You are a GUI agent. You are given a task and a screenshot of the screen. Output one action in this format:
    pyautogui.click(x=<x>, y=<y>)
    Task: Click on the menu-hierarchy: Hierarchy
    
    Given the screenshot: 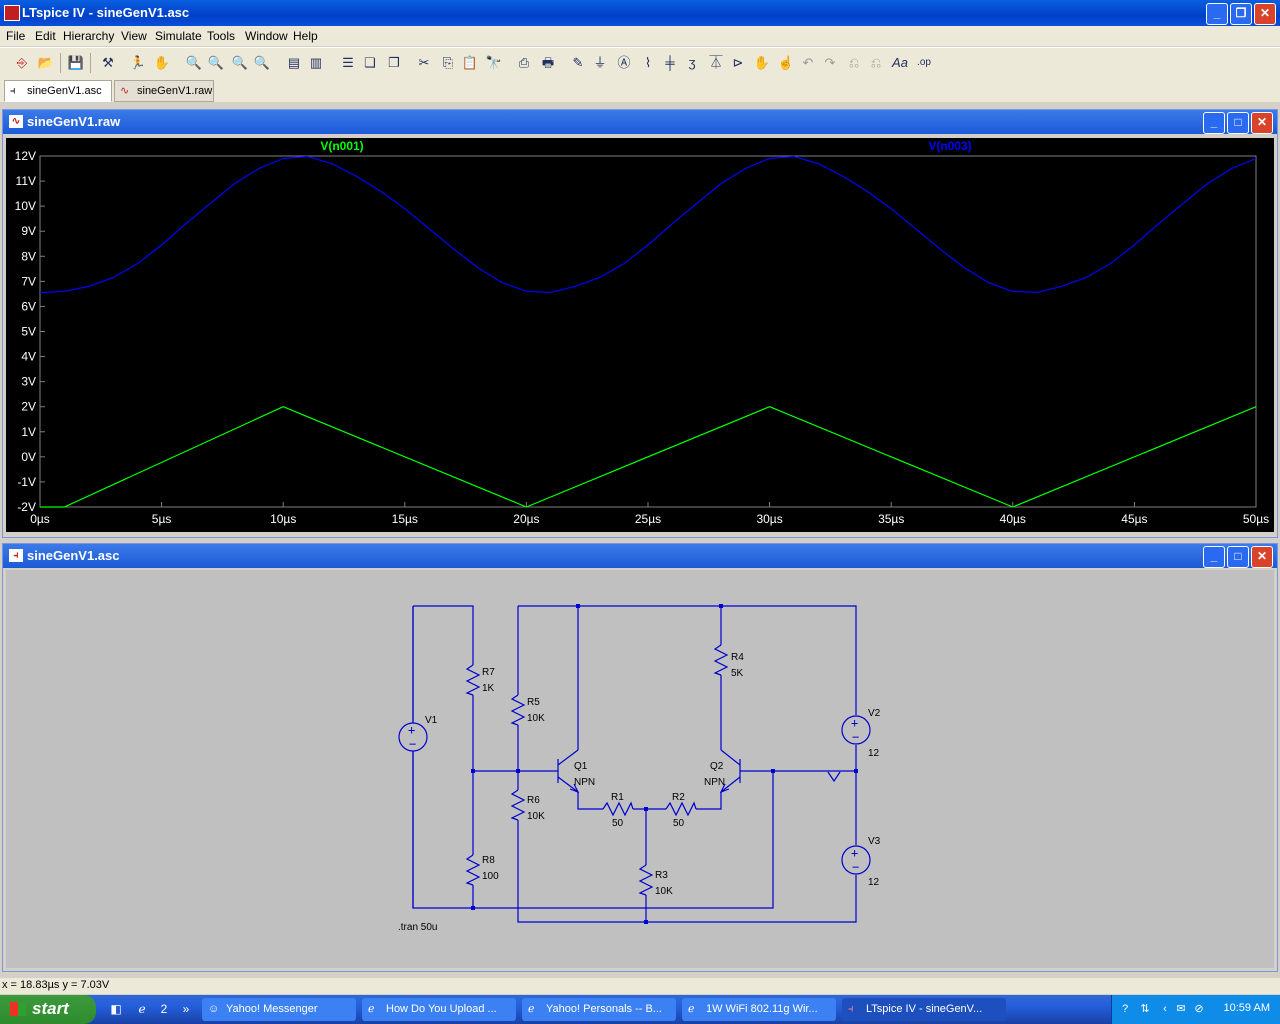 What is the action you would take?
    pyautogui.click(x=88, y=36)
    